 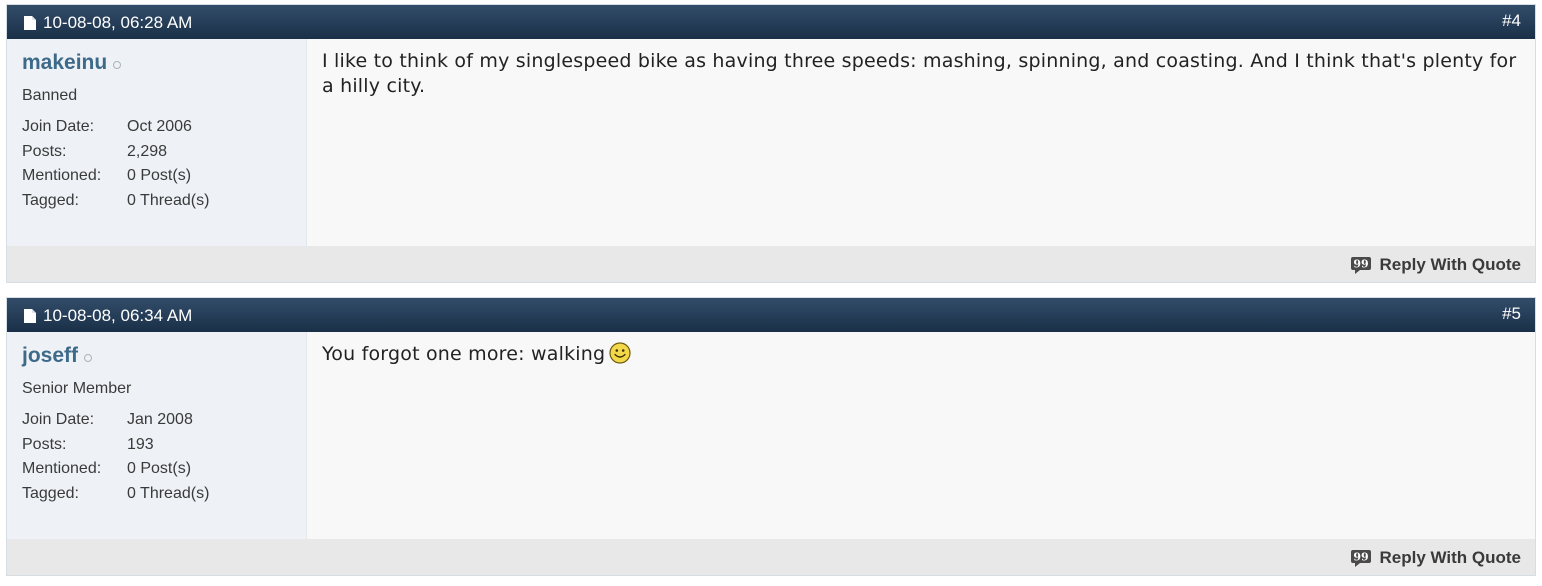 I want to click on user-title: Senior Member, so click(x=77, y=388).